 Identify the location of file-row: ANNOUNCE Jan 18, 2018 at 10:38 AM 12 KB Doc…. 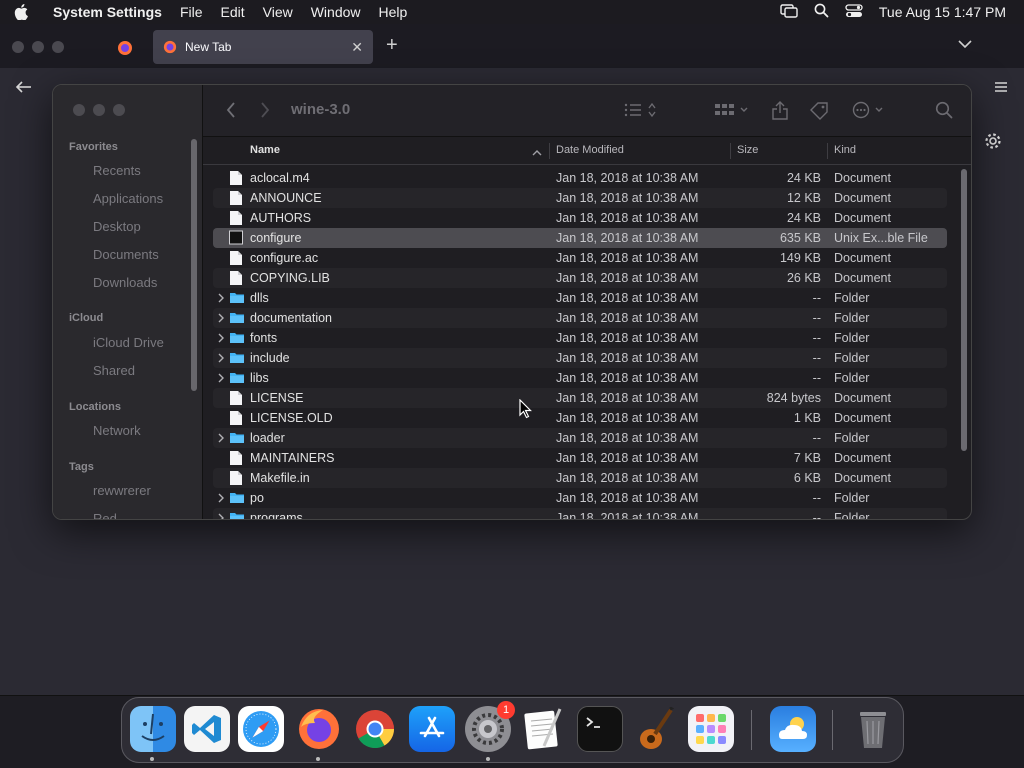
(580, 198).